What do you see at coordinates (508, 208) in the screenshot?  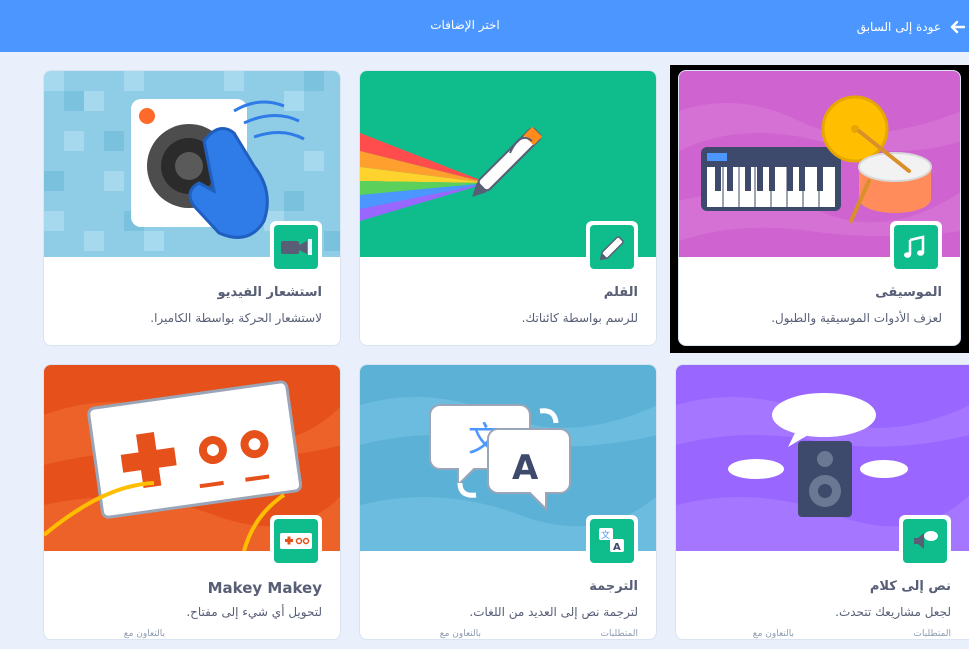 I see `extension-card-pen: القلم للرسم بواسطة كائناتك.` at bounding box center [508, 208].